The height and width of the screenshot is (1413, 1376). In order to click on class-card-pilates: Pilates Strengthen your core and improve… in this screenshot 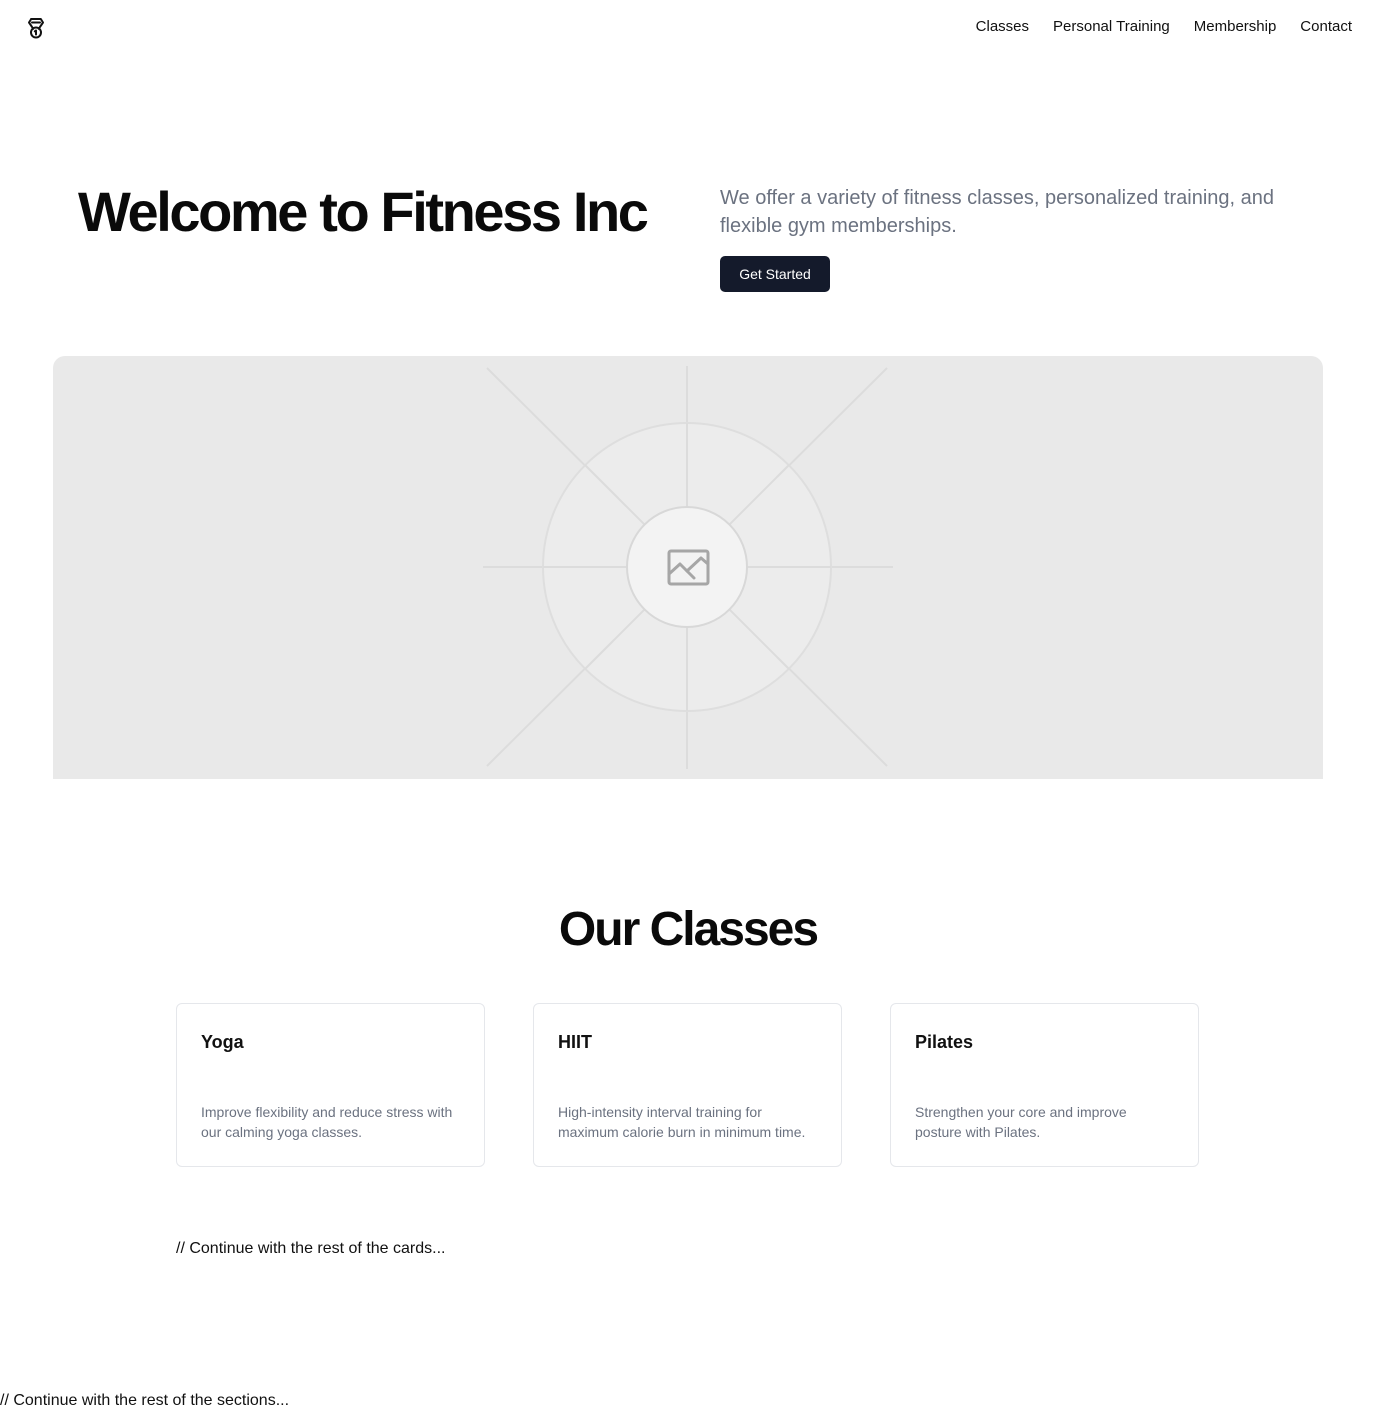, I will do `click(1044, 1085)`.